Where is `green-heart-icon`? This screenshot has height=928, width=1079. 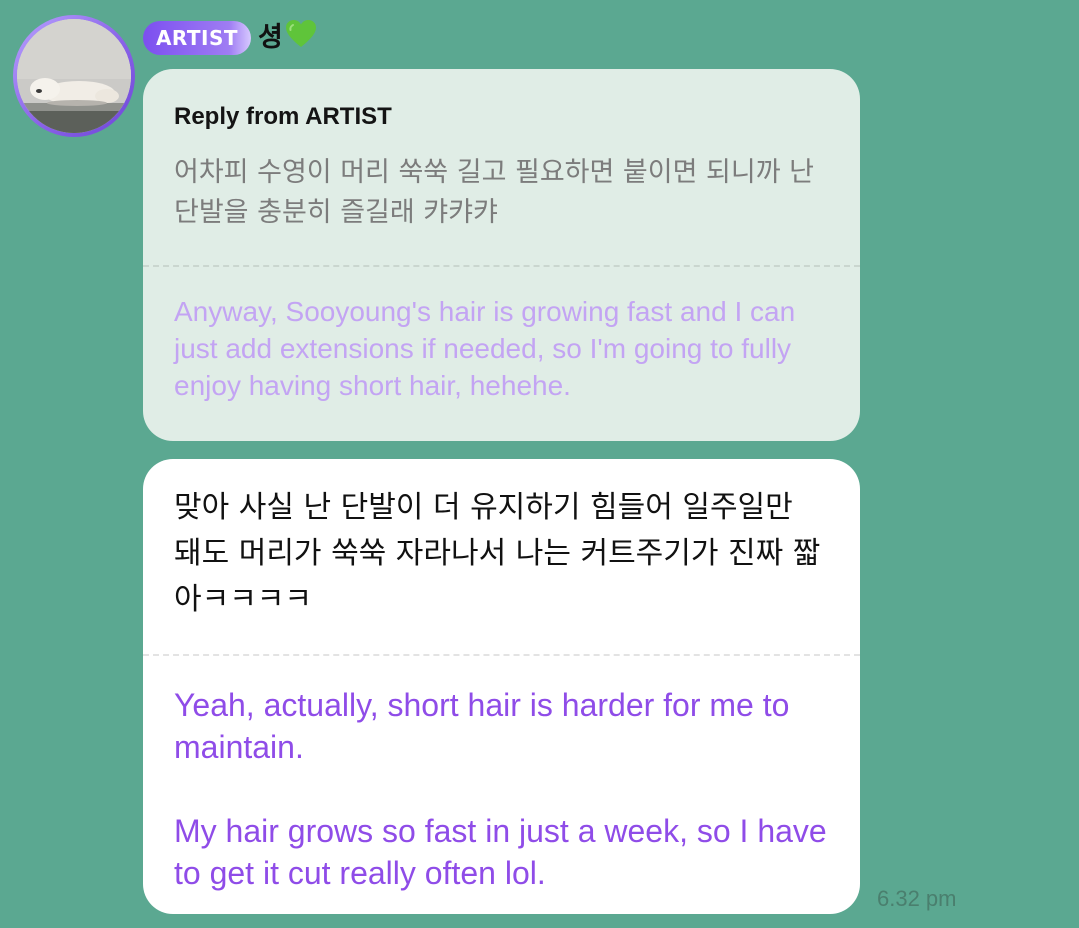
green-heart-icon is located at coordinates (301, 40).